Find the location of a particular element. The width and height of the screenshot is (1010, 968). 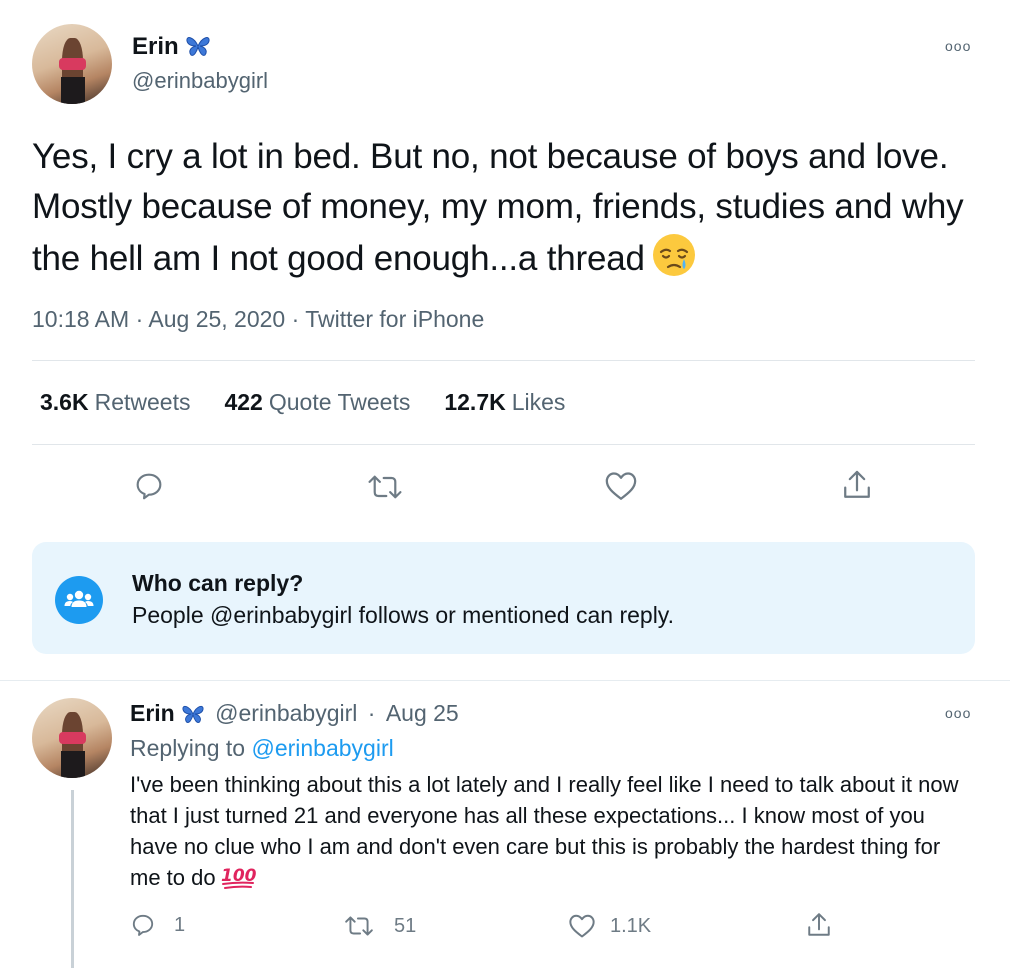

replying-to: Replying to @erinbabygirl is located at coordinates (262, 748).